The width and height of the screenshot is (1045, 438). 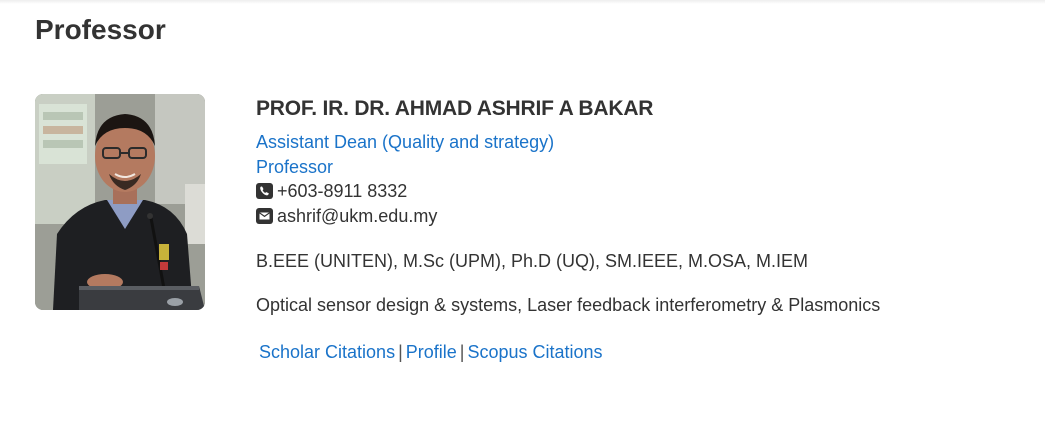 I want to click on email-address: ashrif@ukm.edu.my, so click(x=357, y=216).